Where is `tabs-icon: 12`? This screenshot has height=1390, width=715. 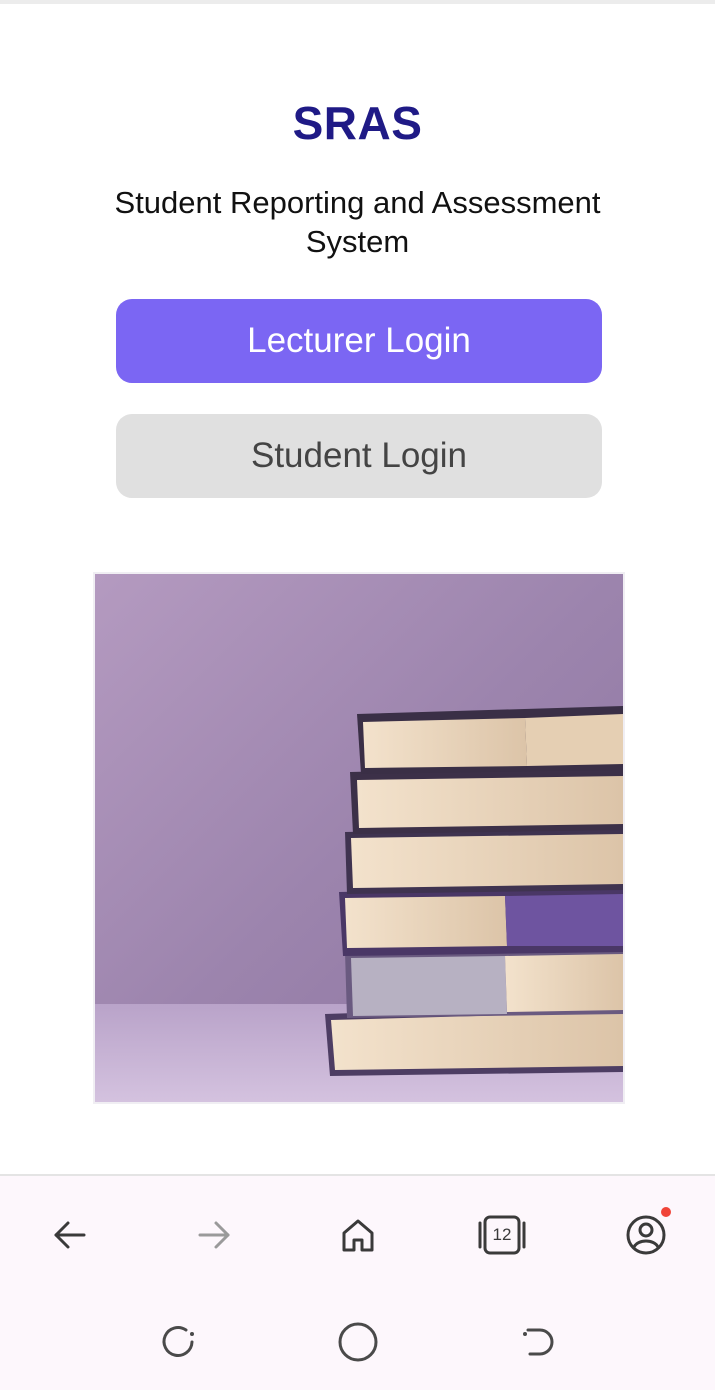 tabs-icon: 12 is located at coordinates (502, 1235).